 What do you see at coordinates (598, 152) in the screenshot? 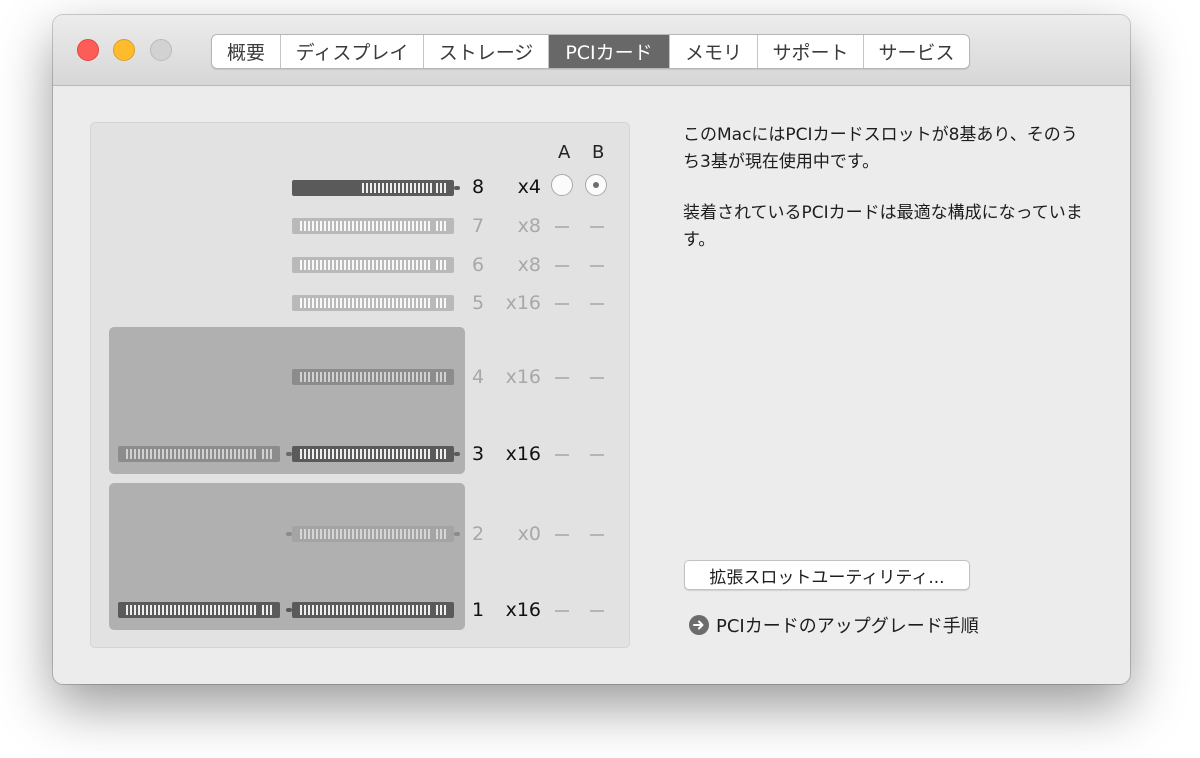
I see `column-b-header: B` at bounding box center [598, 152].